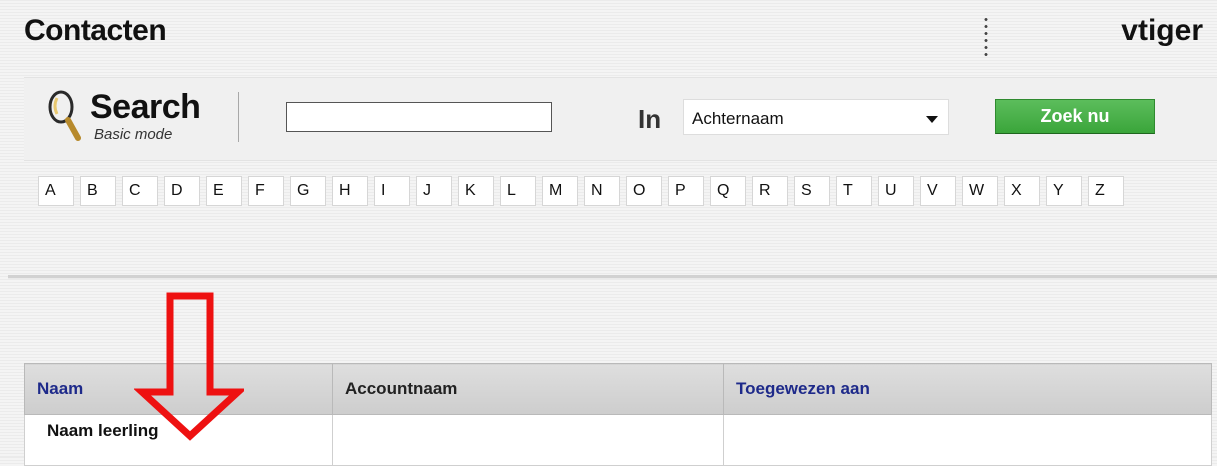 The height and width of the screenshot is (466, 1217). Describe the element at coordinates (1022, 191) in the screenshot. I see `letter-x: X` at that location.